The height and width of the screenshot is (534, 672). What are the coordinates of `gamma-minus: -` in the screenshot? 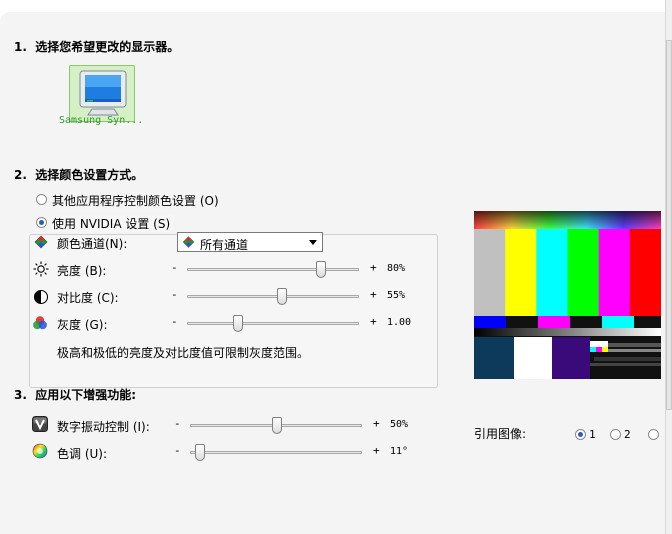 It's located at (174, 321).